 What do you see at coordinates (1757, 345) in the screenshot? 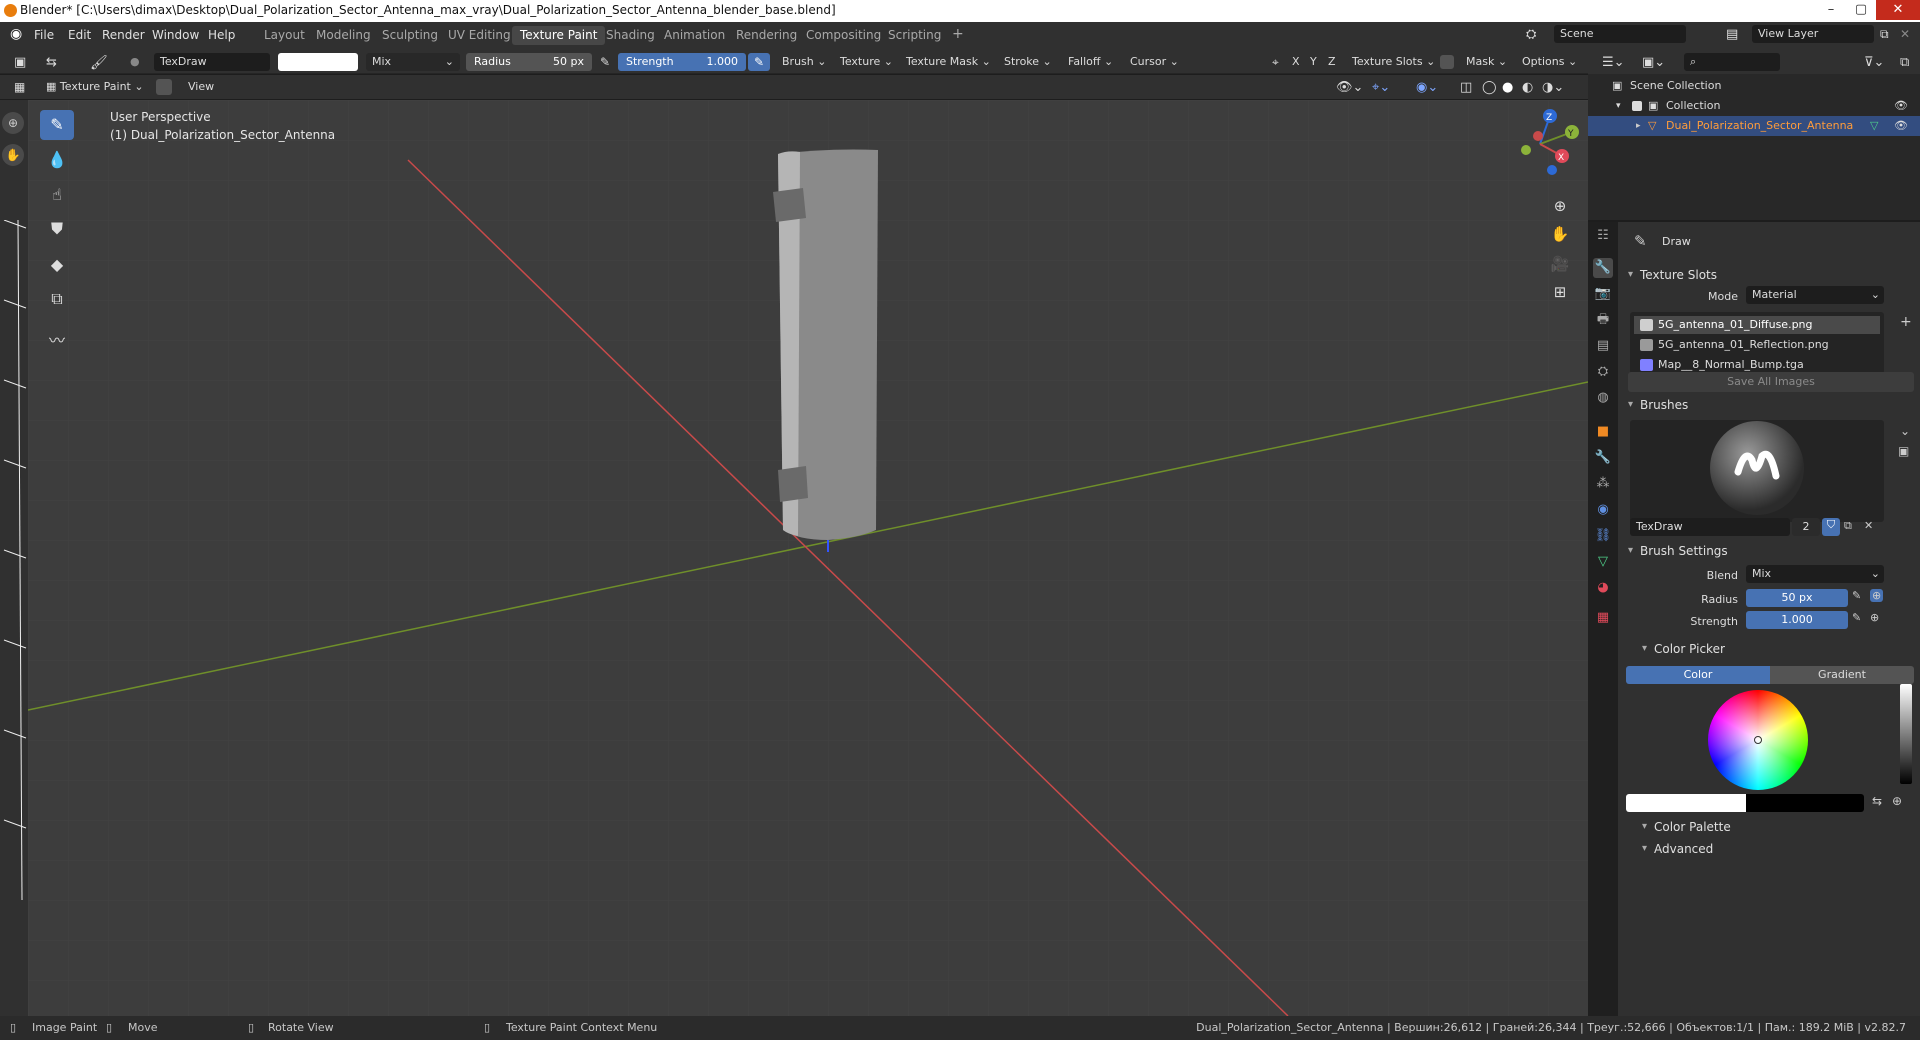
I see `texture-slot-item: 5G_antenna_01_Reflection.png` at bounding box center [1757, 345].